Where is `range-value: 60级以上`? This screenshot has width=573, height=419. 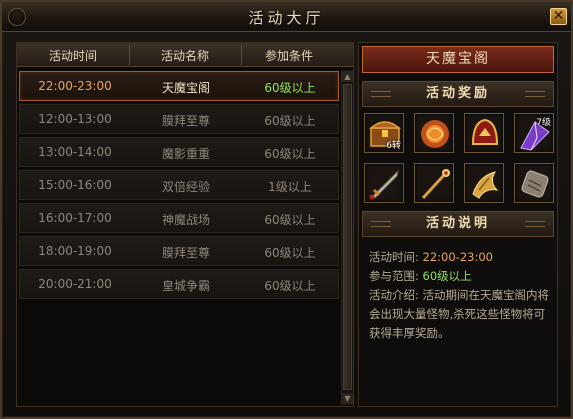 range-value: 60级以上 is located at coordinates (447, 276).